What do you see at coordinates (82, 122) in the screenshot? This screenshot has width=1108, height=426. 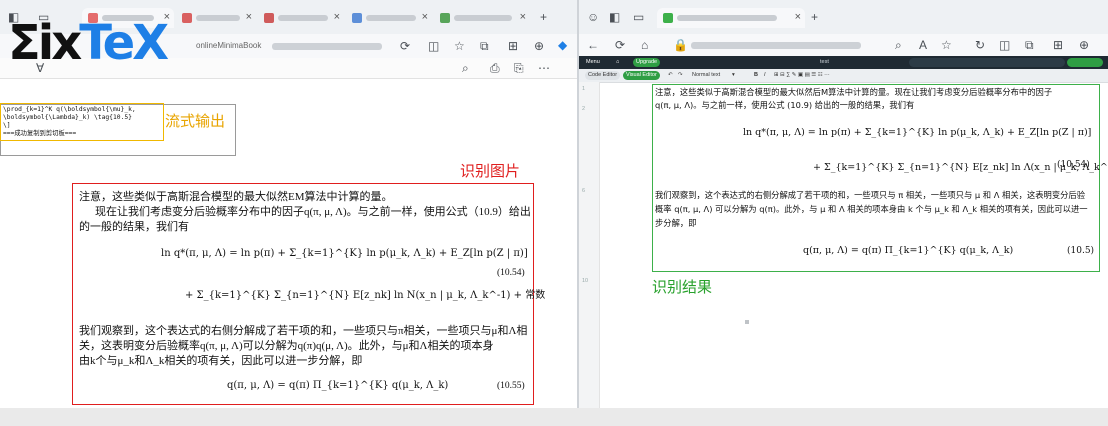 I see `stream-highlight-box` at bounding box center [82, 122].